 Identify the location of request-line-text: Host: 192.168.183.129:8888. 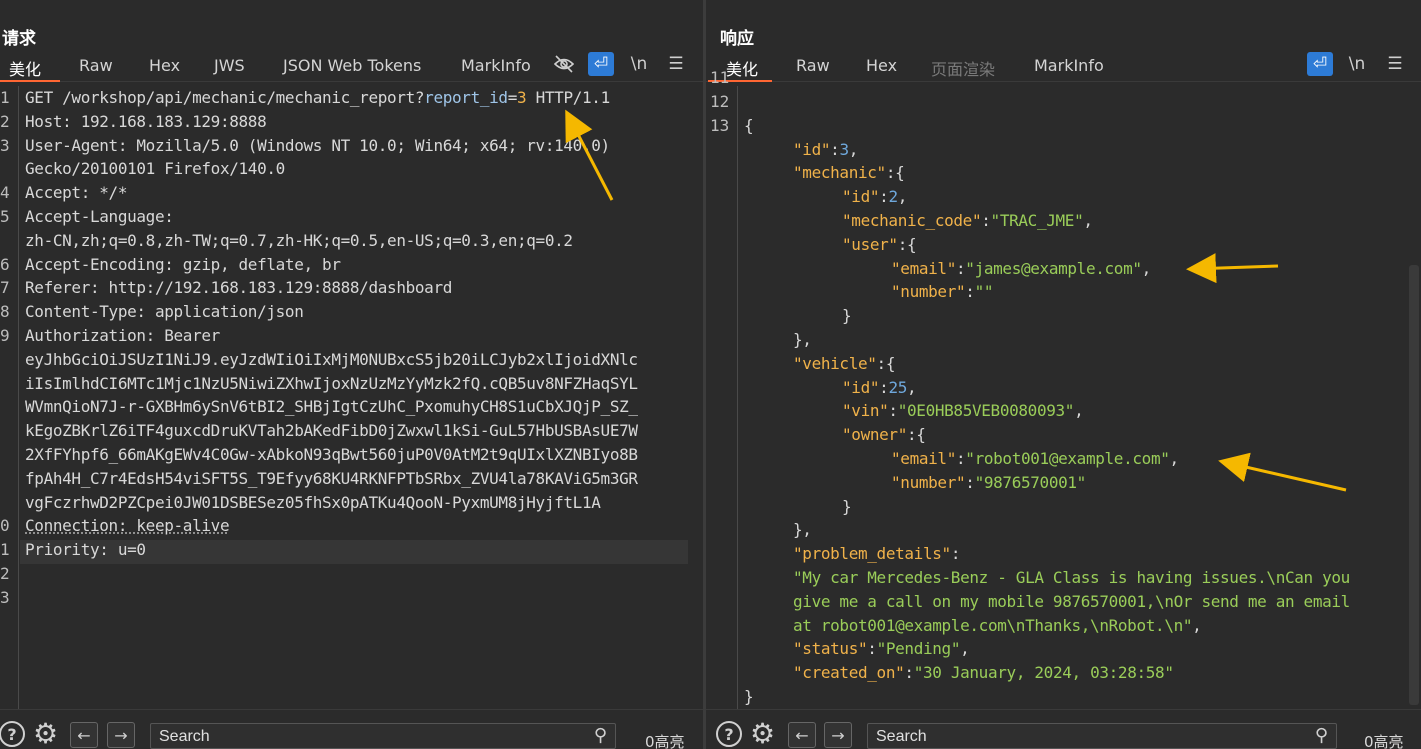
(146, 121).